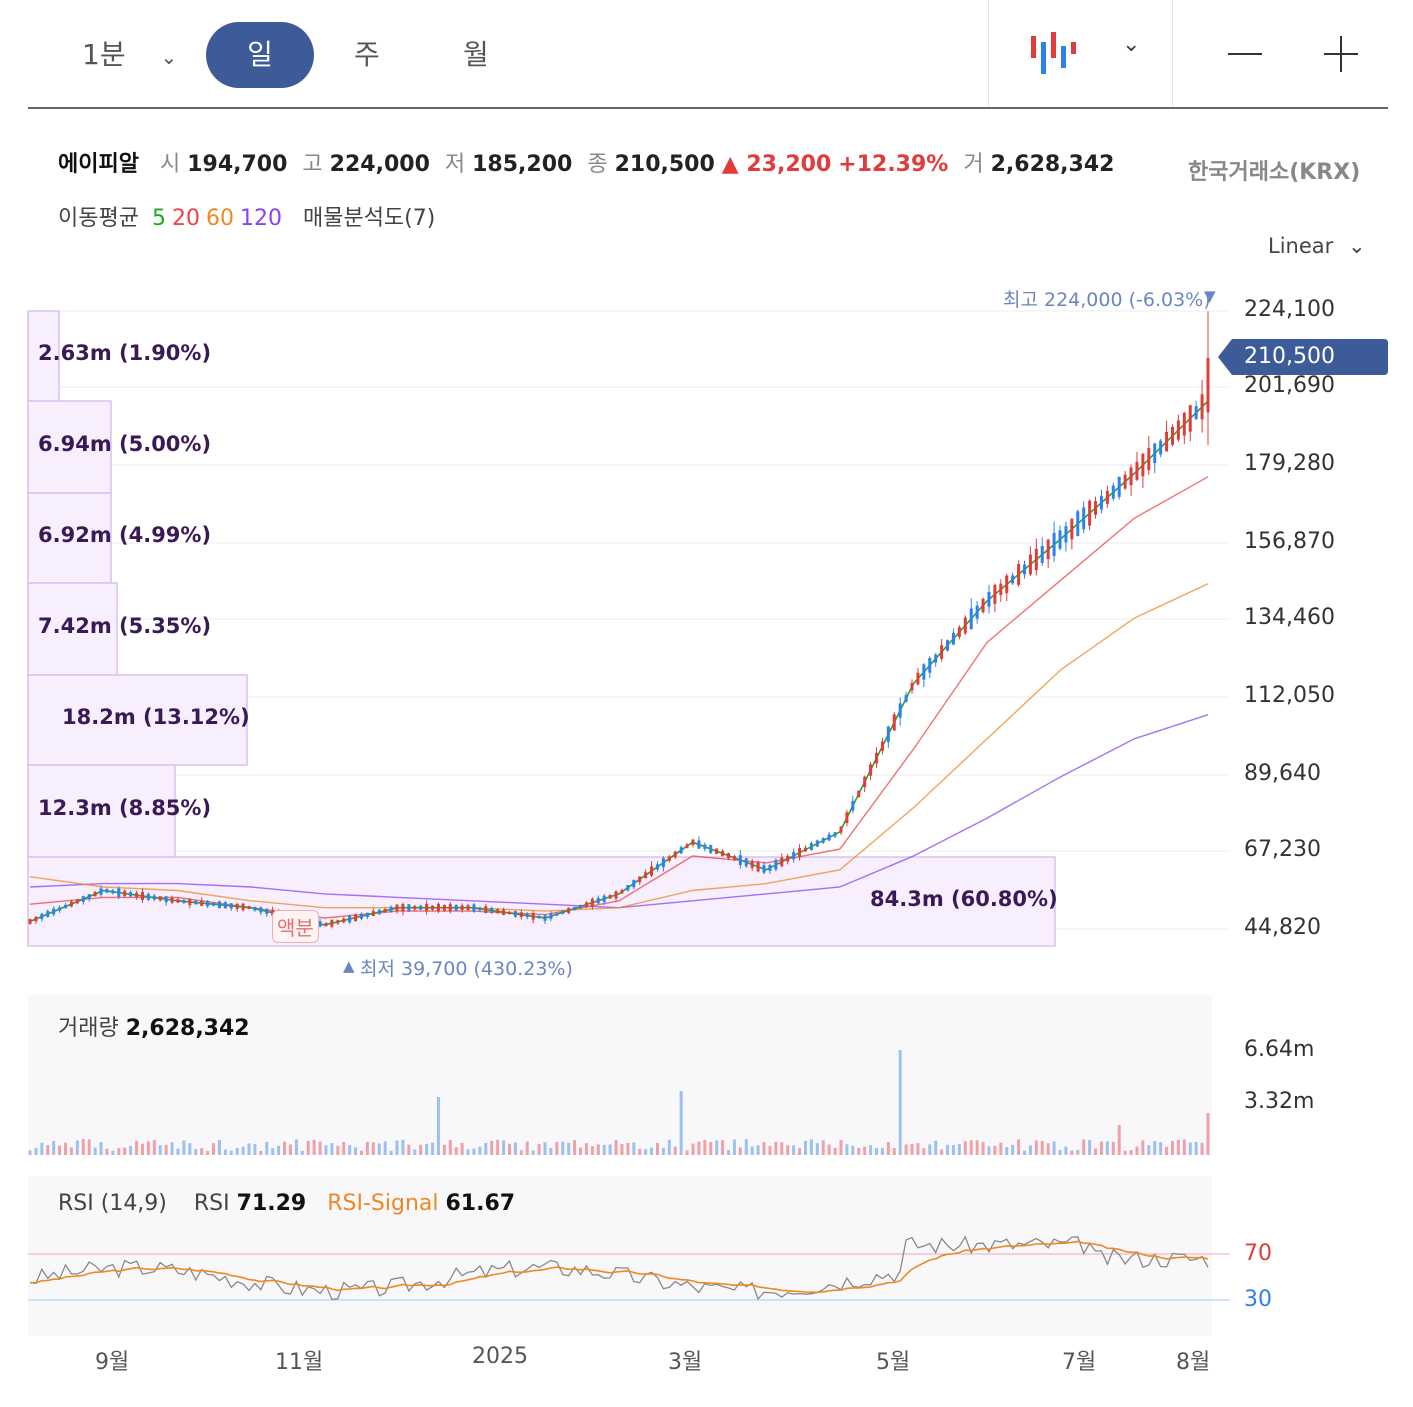 This screenshot has height=1407, width=1413. I want to click on chart-type-button, so click(1054, 54).